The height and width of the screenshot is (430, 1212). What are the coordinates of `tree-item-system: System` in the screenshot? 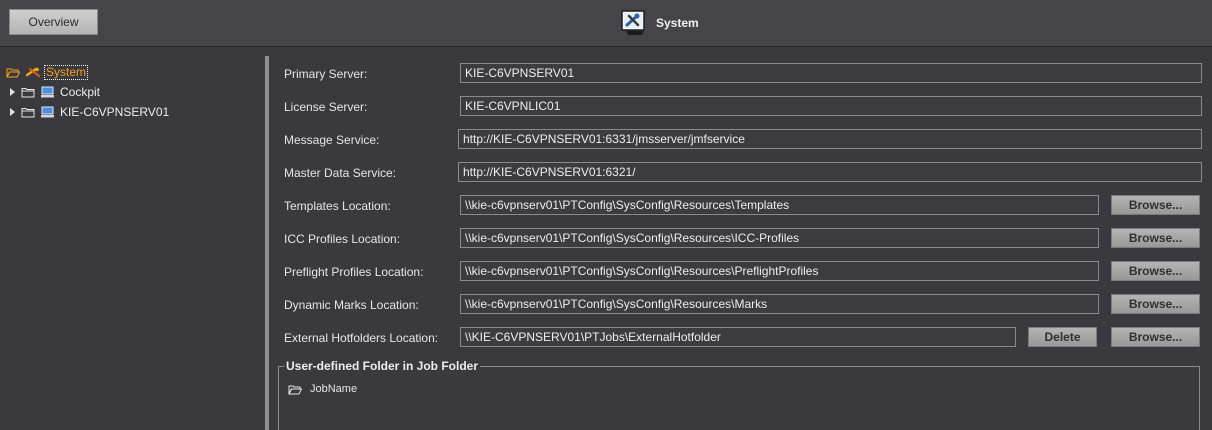 It's located at (47, 72).